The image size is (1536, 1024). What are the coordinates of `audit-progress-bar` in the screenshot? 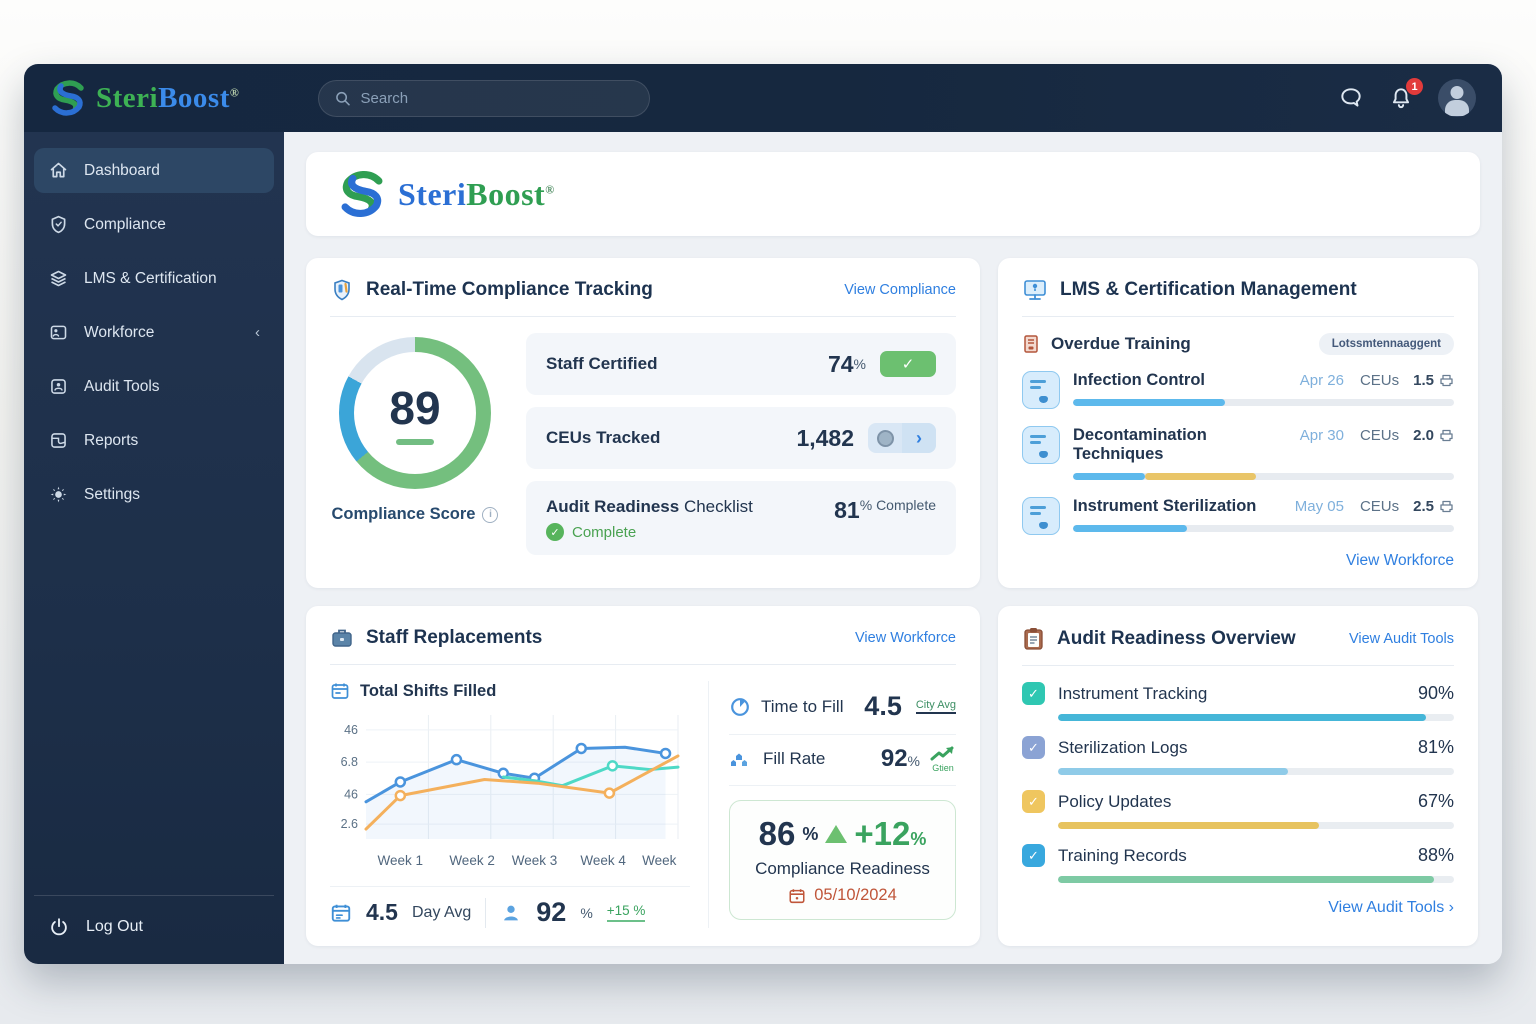 It's located at (1256, 879).